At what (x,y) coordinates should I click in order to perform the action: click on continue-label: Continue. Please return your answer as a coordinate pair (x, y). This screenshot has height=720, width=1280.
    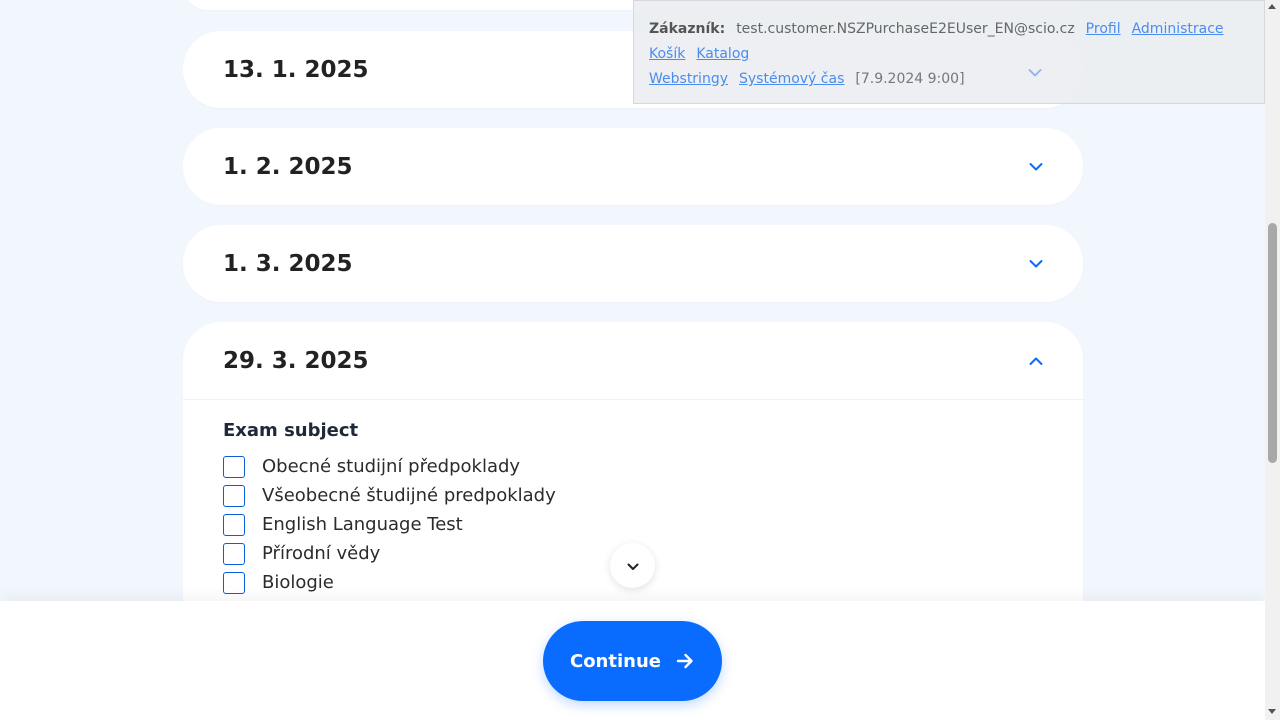
    Looking at the image, I should click on (615, 661).